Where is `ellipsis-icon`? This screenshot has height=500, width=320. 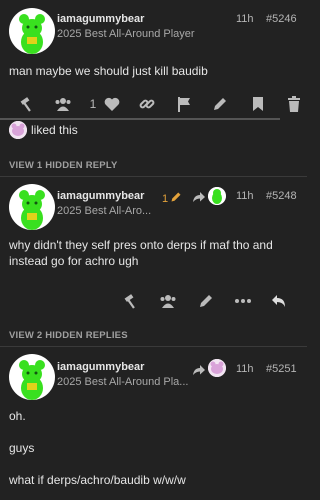 ellipsis-icon is located at coordinates (243, 301).